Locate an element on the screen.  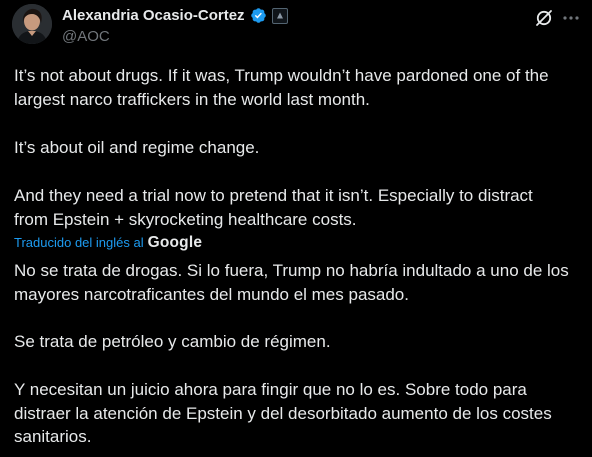
text-line: sanitarios. is located at coordinates (53, 436).